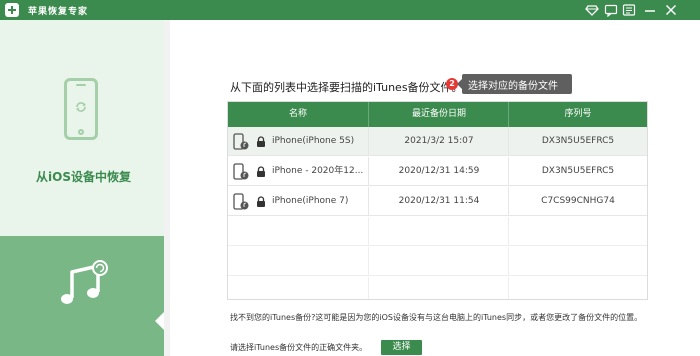 The width and height of the screenshot is (700, 356). Describe the element at coordinates (346, 87) in the screenshot. I see `page-heading: 从下面的列表中选择要扫描的iTunes备份文件。` at that location.